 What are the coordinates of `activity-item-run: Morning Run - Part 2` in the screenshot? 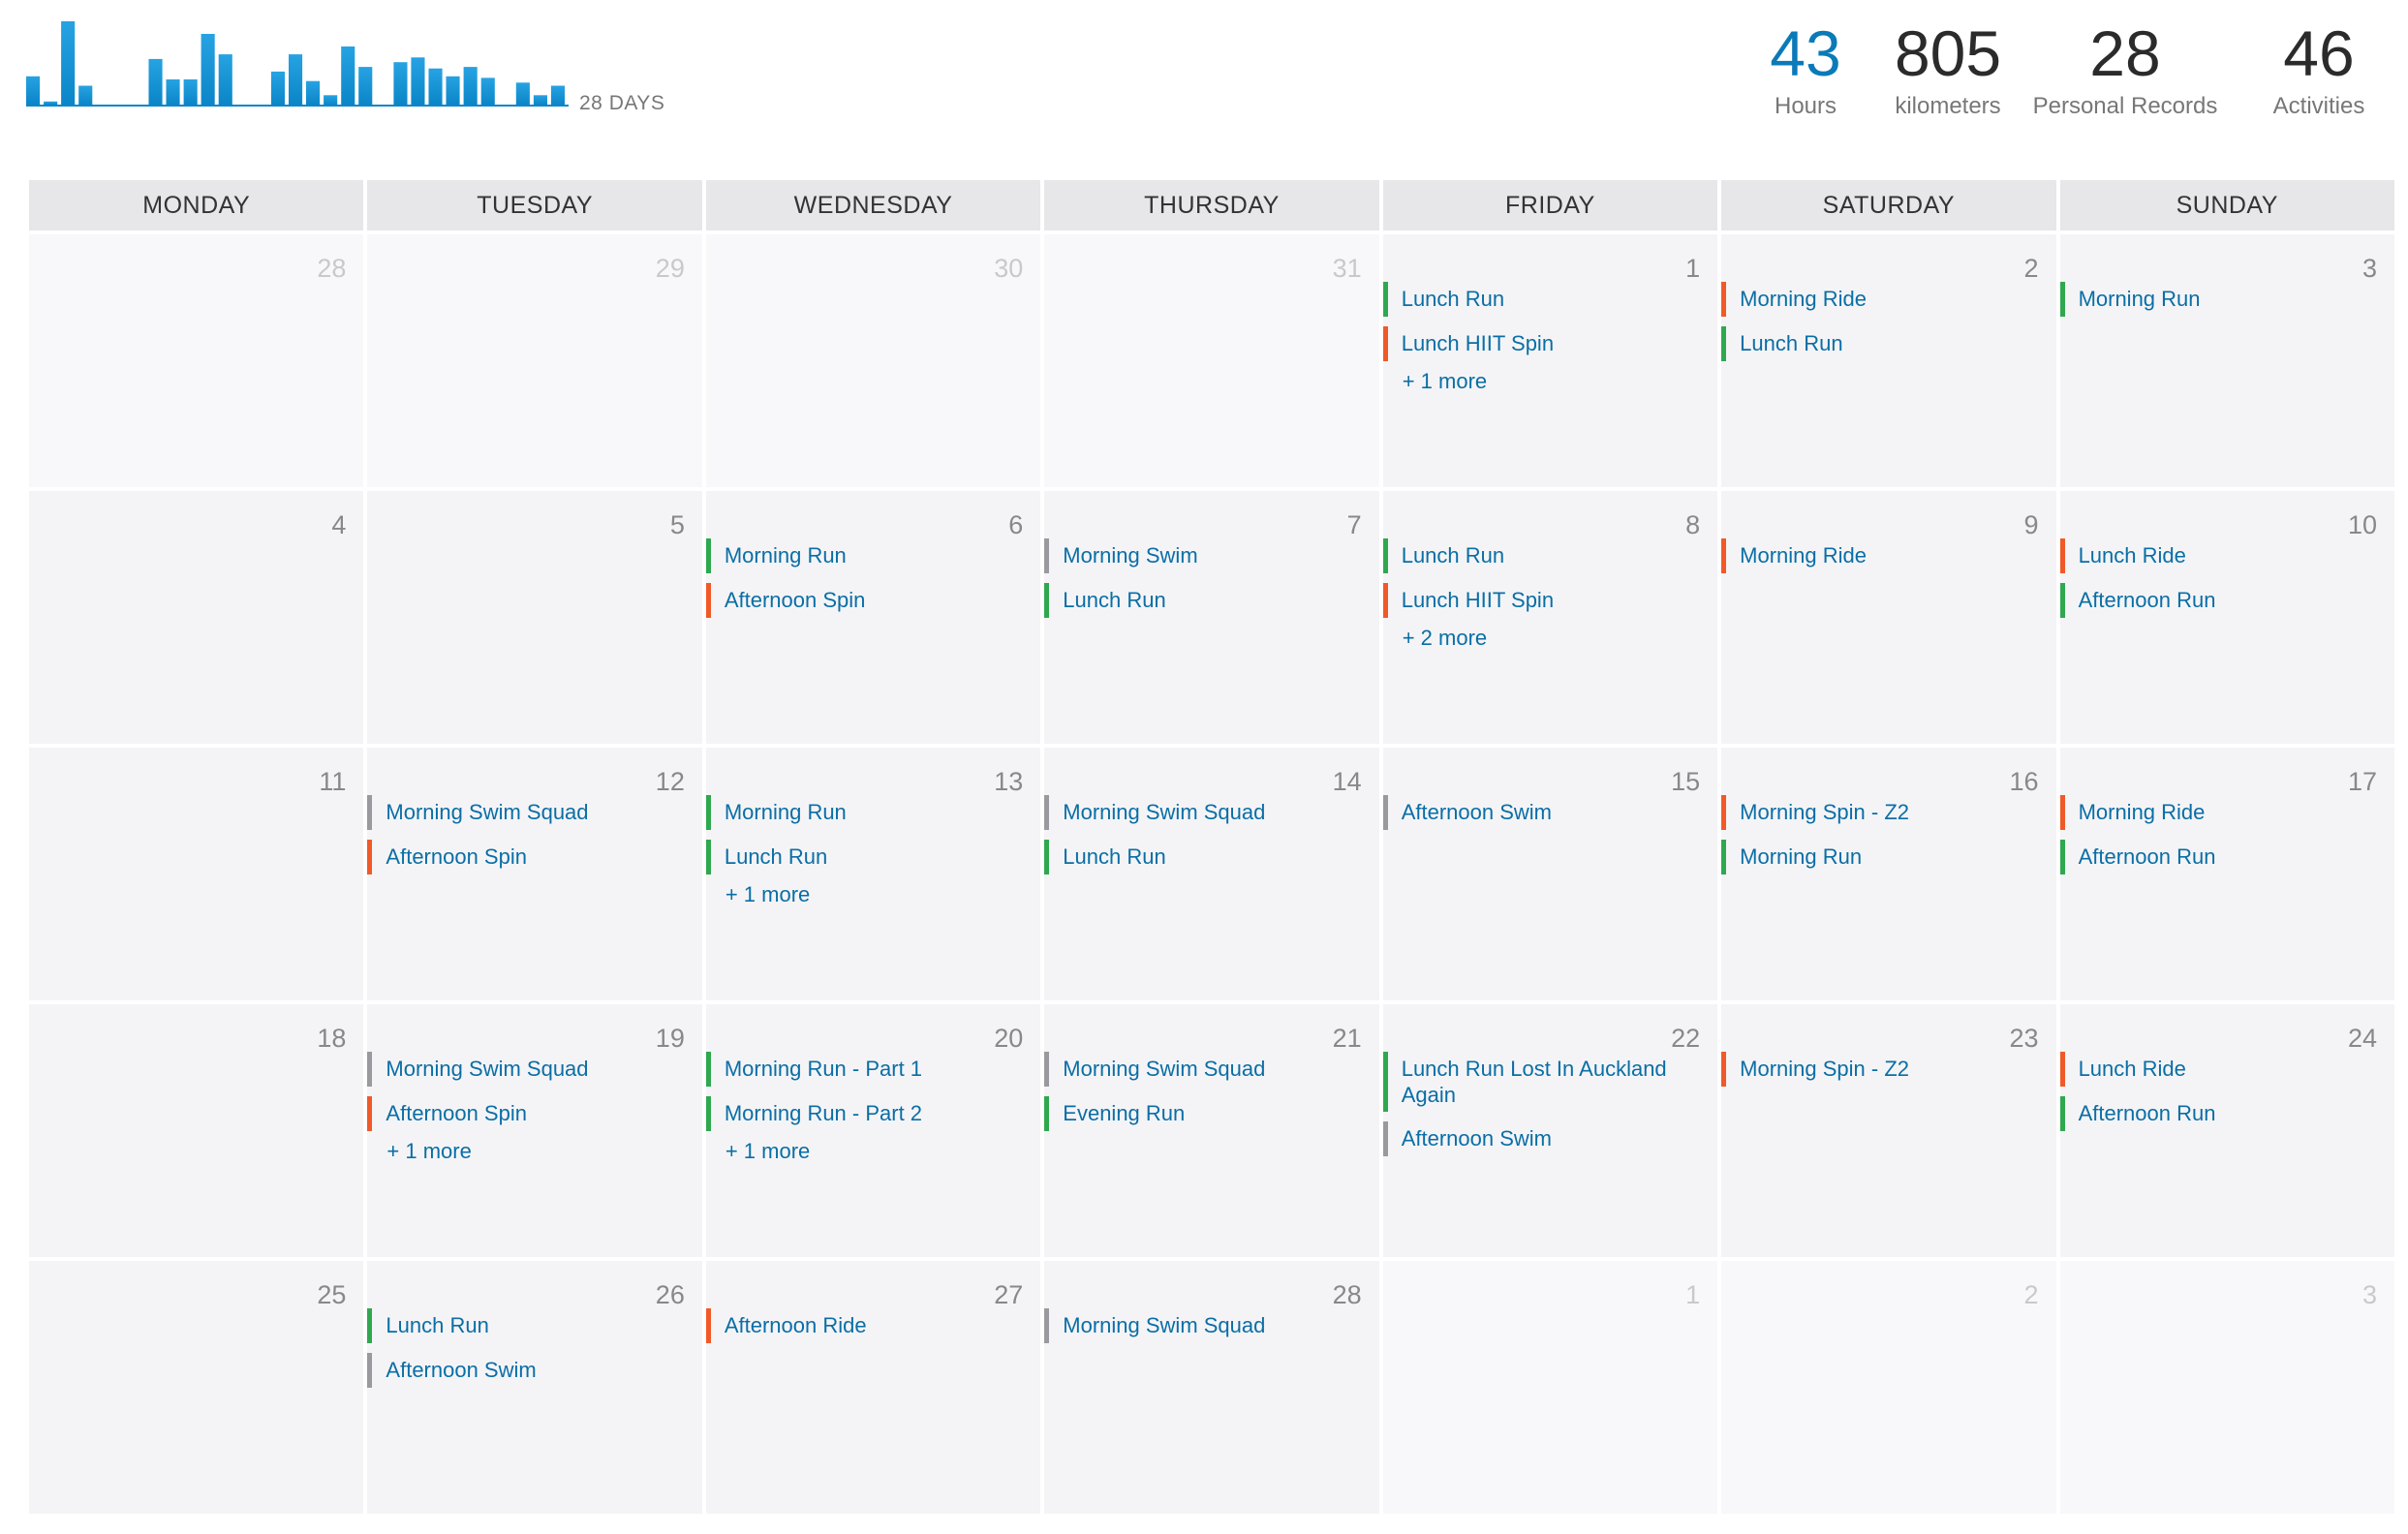 It's located at (872, 1113).